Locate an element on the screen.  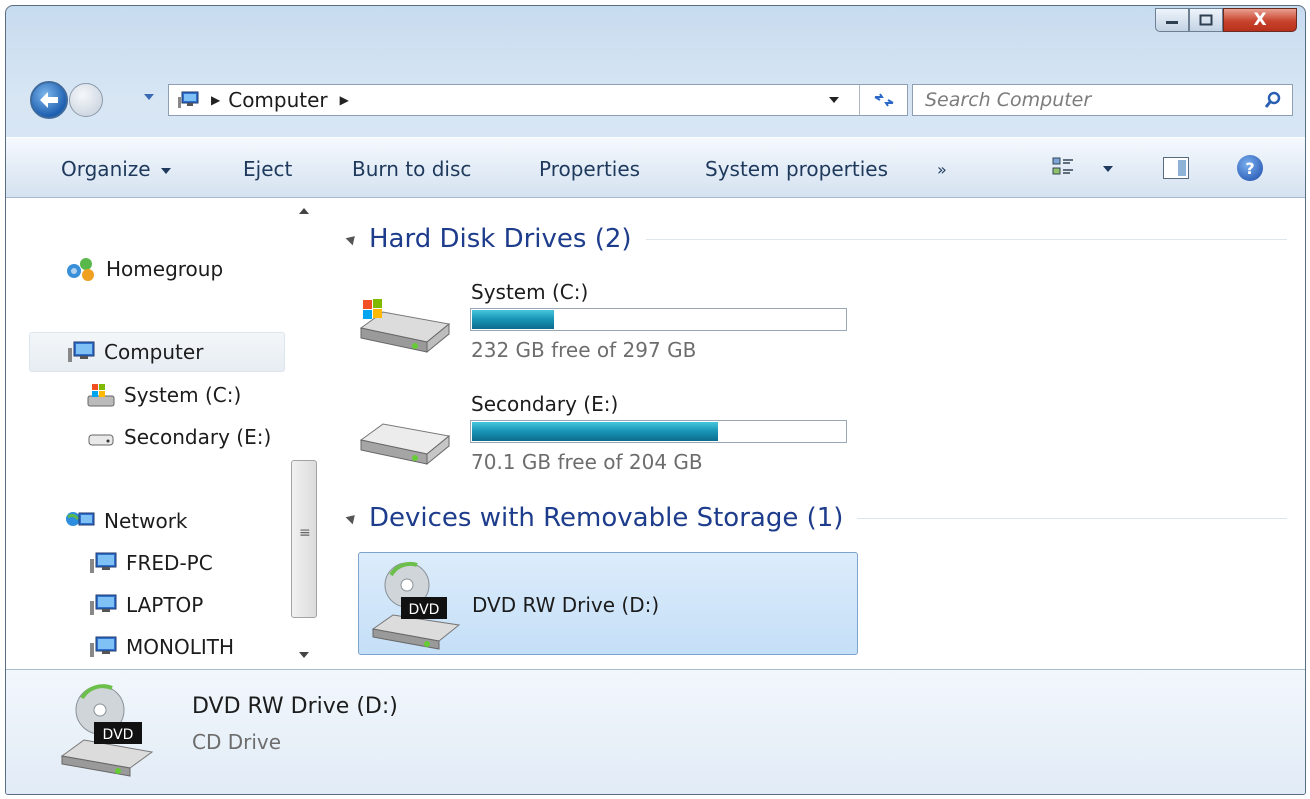
search-icon is located at coordinates (1273, 100).